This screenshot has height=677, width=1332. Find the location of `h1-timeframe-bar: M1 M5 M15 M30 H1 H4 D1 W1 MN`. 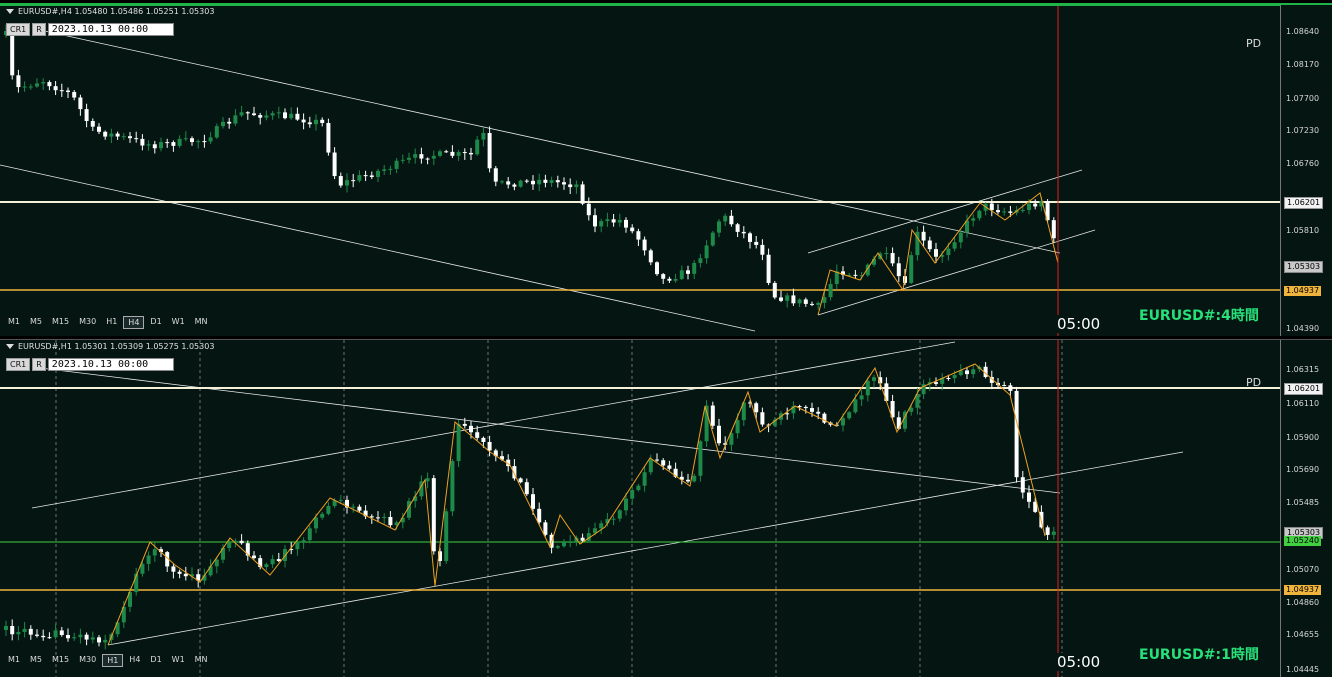

h1-timeframe-bar: M1 M5 M15 M30 H1 H4 D1 W1 MN is located at coordinates (108, 660).